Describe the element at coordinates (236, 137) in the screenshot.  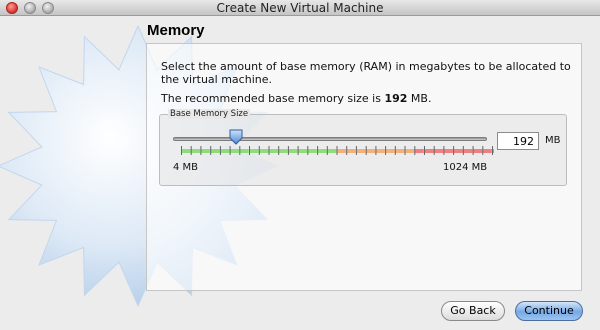
I see `memory-slider-thumb` at that location.